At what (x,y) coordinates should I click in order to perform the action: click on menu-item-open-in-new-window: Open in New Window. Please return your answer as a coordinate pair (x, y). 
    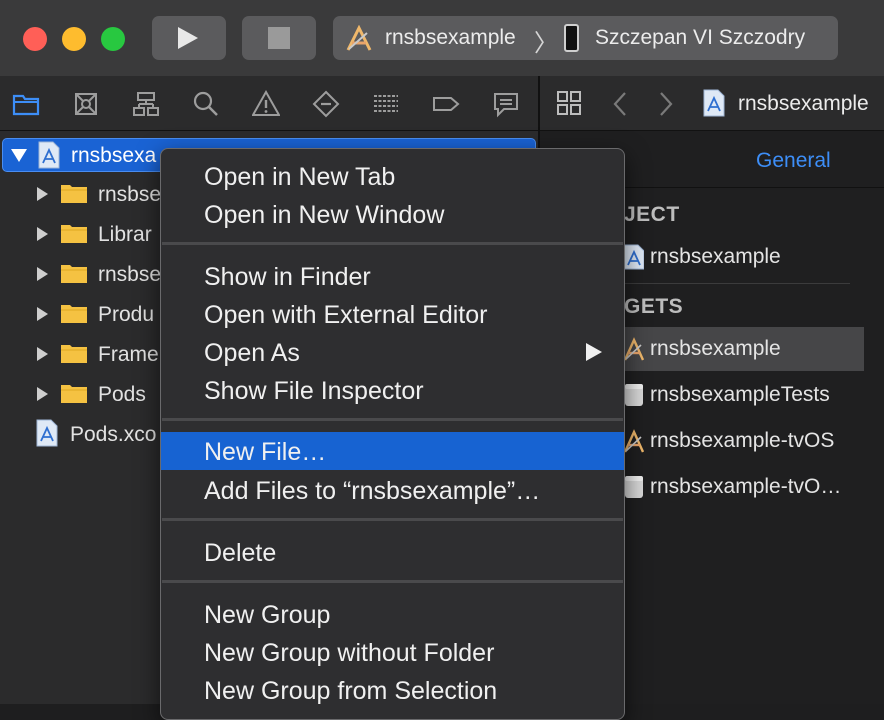
    Looking at the image, I should click on (392, 214).